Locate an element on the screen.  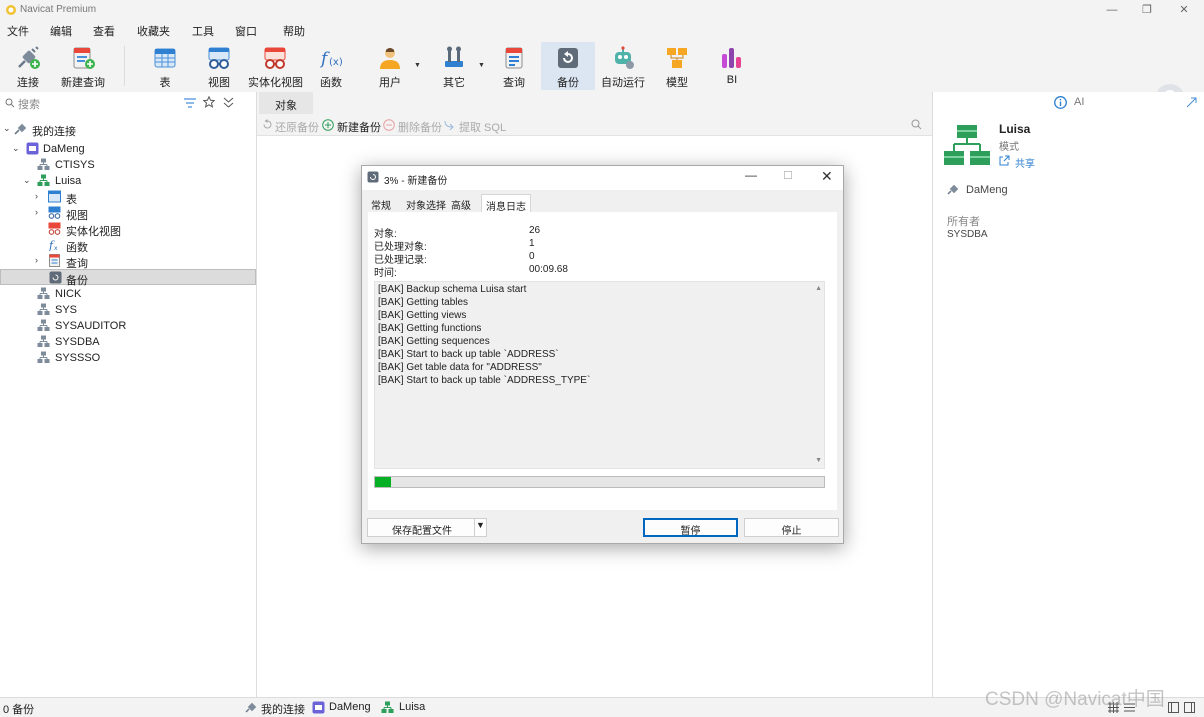
tree-materialized-views: 实体化视图 is located at coordinates (128, 229).